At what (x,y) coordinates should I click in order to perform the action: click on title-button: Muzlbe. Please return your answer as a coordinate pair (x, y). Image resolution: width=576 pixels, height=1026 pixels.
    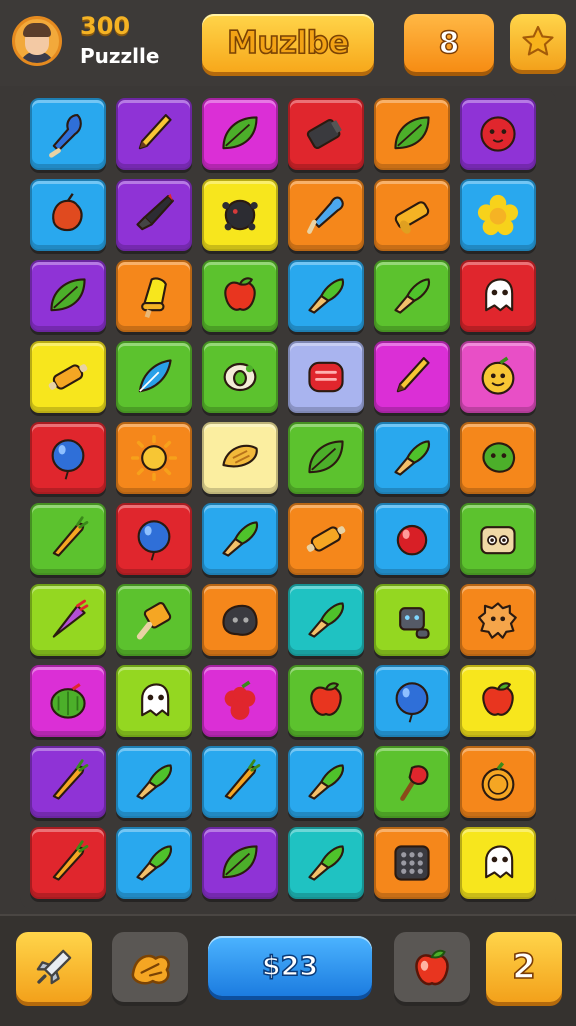
    Looking at the image, I should click on (288, 43).